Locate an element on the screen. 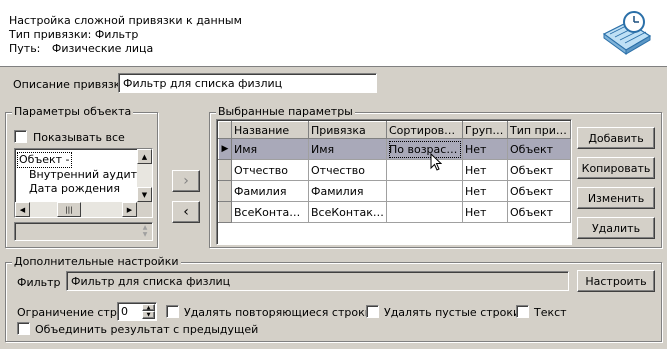 The width and height of the screenshot is (667, 349). binding-type: Тип привязки: Фильтр is located at coordinates (74, 34).